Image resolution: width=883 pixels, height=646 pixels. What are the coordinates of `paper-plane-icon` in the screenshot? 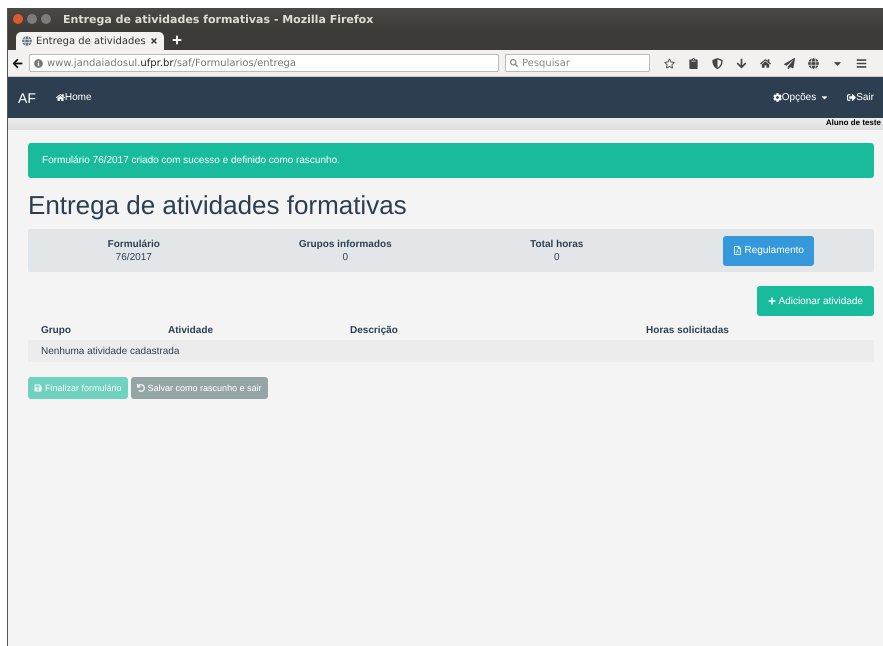 It's located at (789, 63).